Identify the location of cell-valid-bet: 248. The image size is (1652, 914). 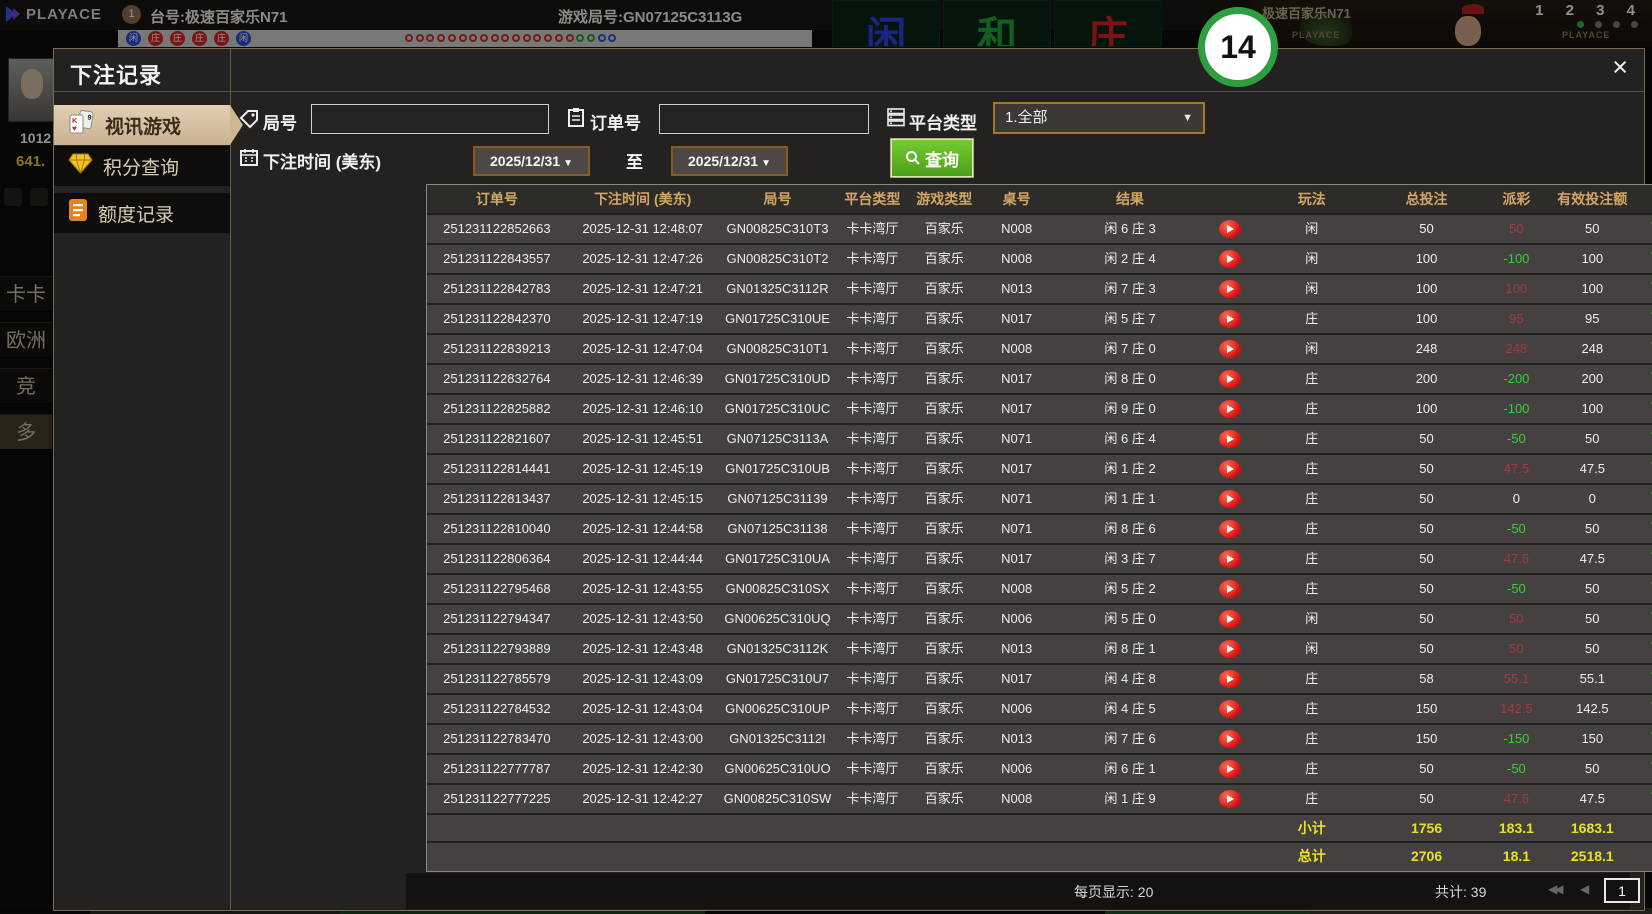
(1592, 348).